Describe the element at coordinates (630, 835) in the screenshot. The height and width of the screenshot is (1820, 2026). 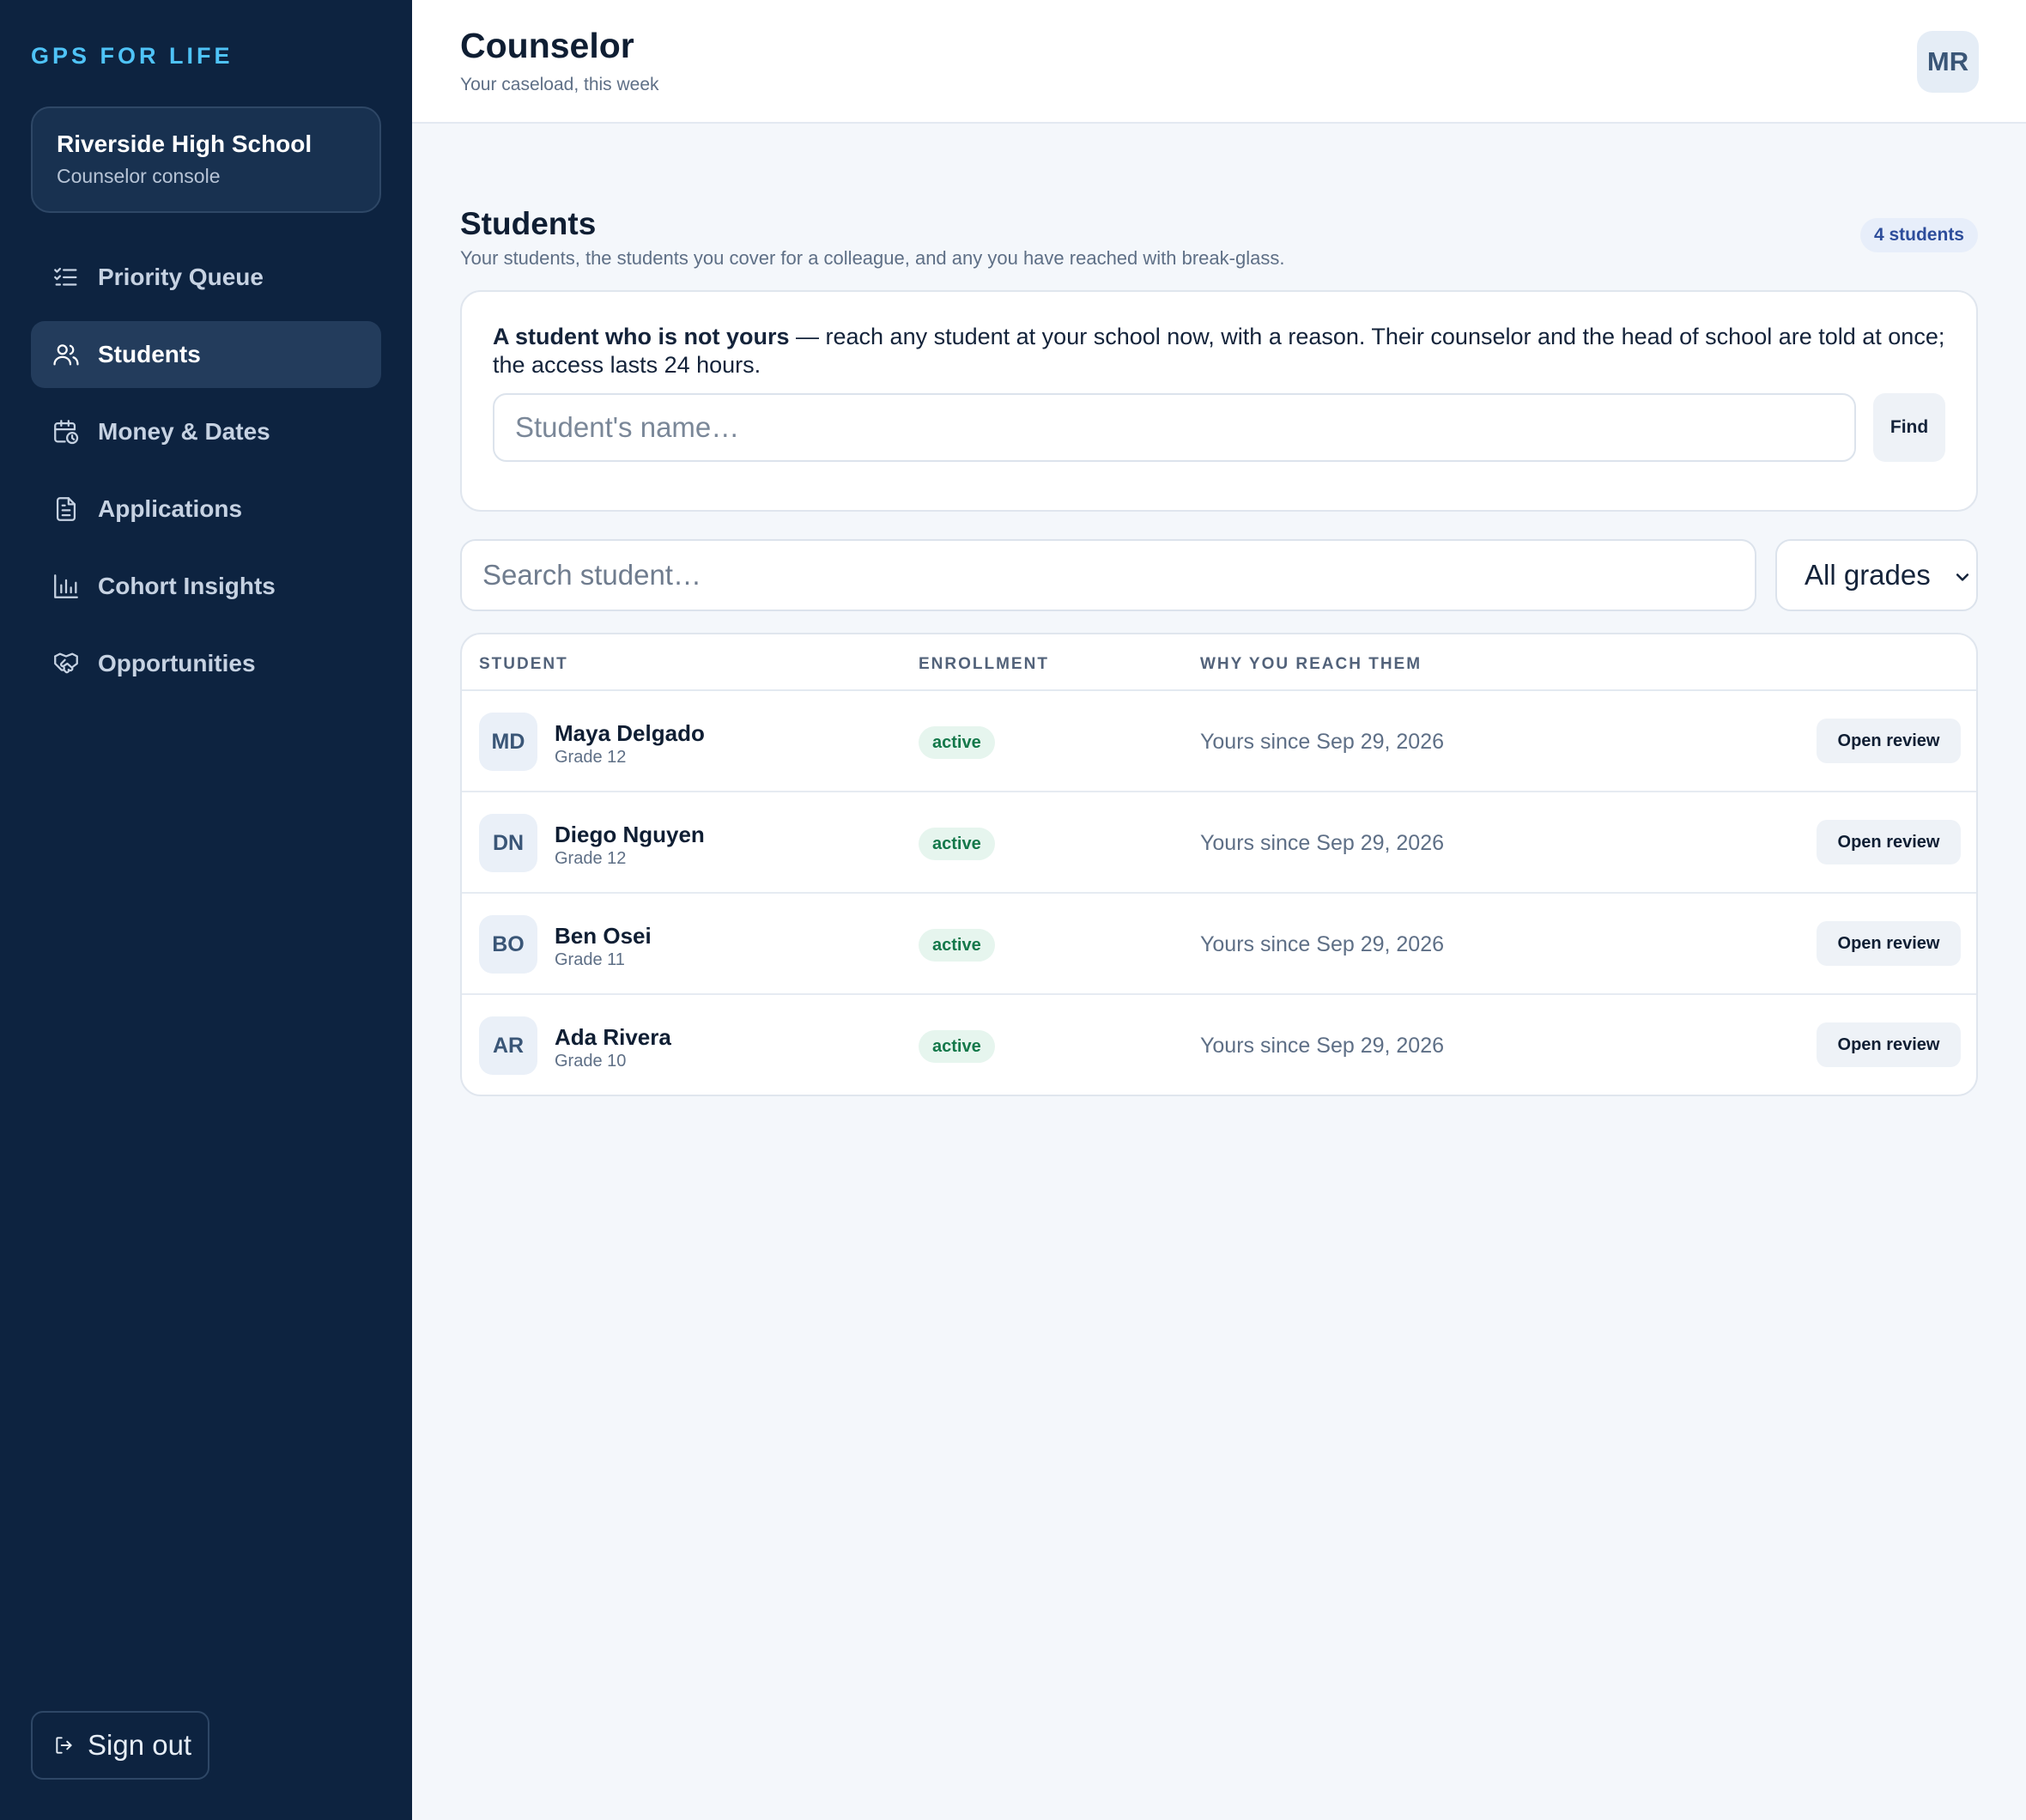
I see `student-name: Diego Nguyen` at that location.